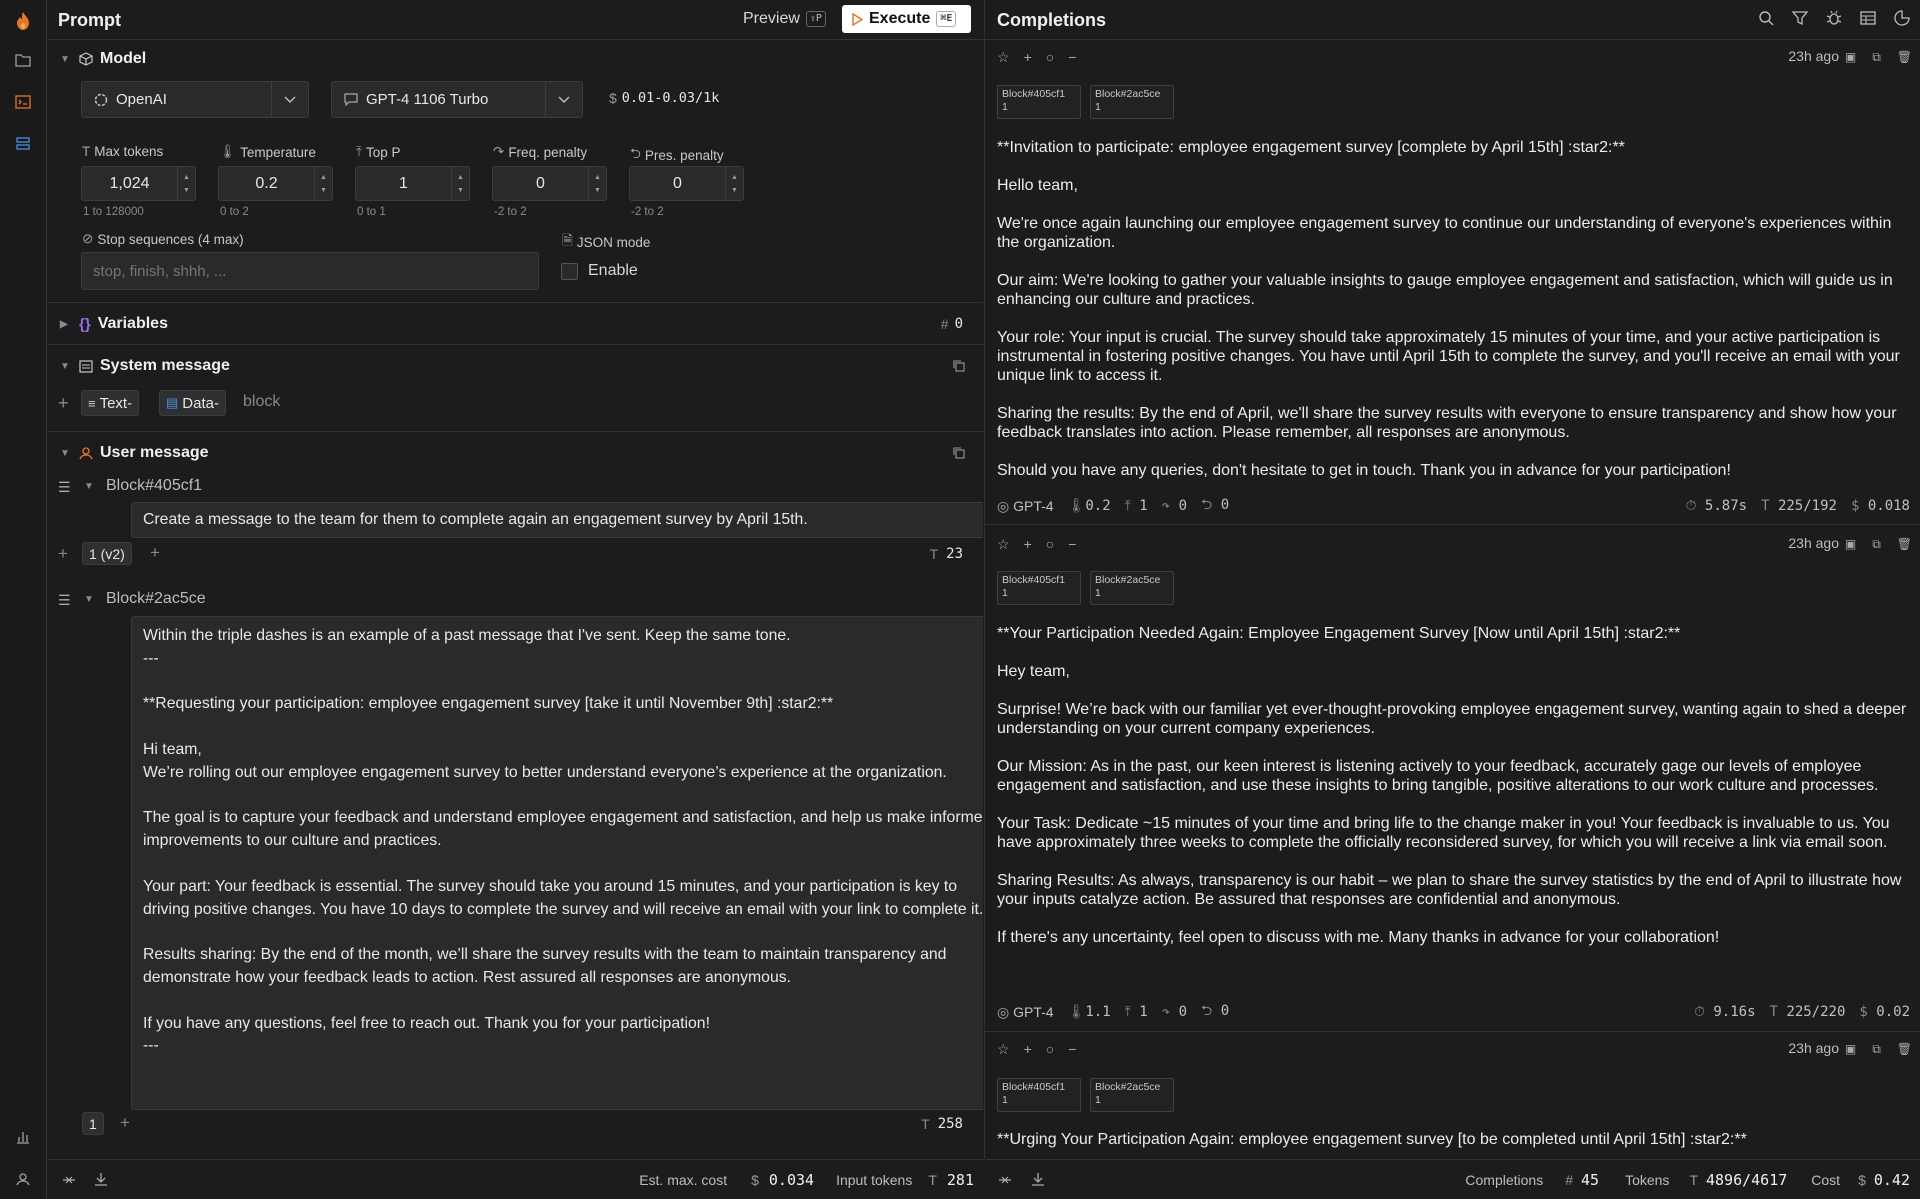 This screenshot has width=1920, height=1199. Describe the element at coordinates (114, 324) in the screenshot. I see `variables-section-header: ▶ {} Variables` at that location.